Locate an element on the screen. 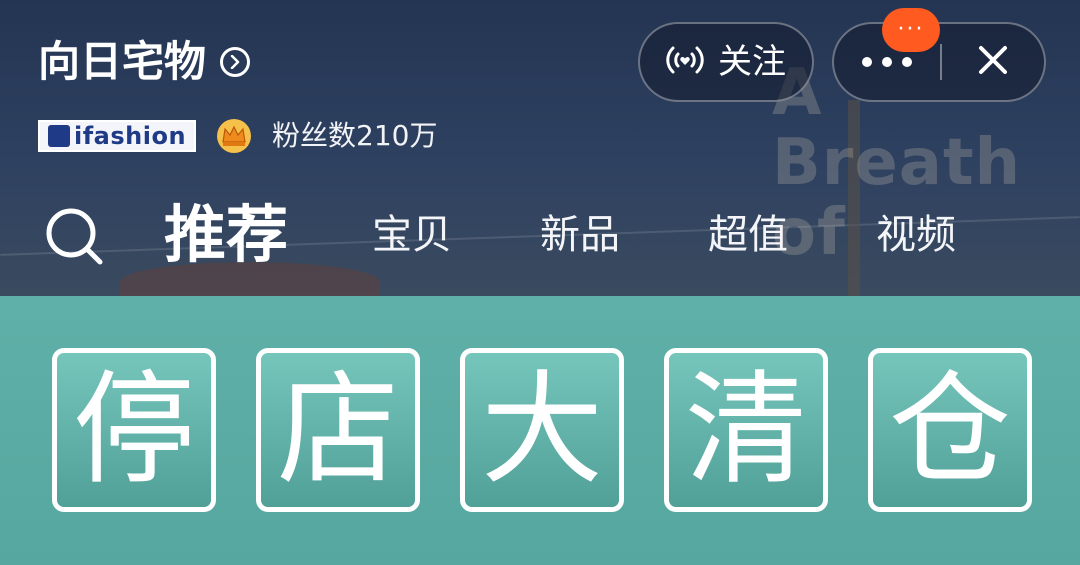 This screenshot has height=565, width=1080. fans-count: 粉丝数210万 is located at coordinates (355, 135).